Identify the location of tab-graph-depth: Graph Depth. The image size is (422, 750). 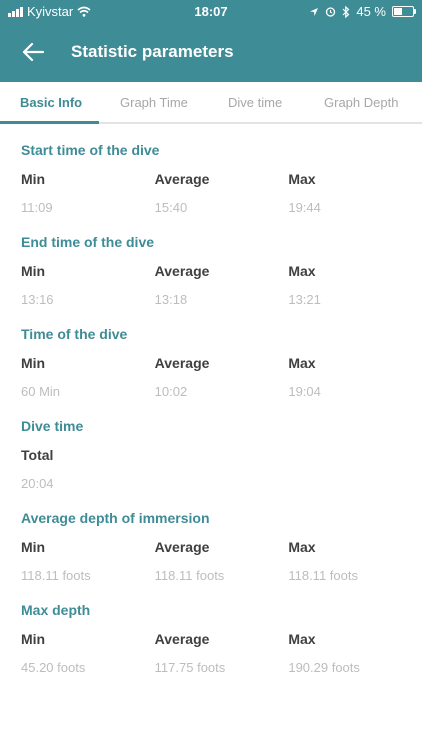
(361, 102).